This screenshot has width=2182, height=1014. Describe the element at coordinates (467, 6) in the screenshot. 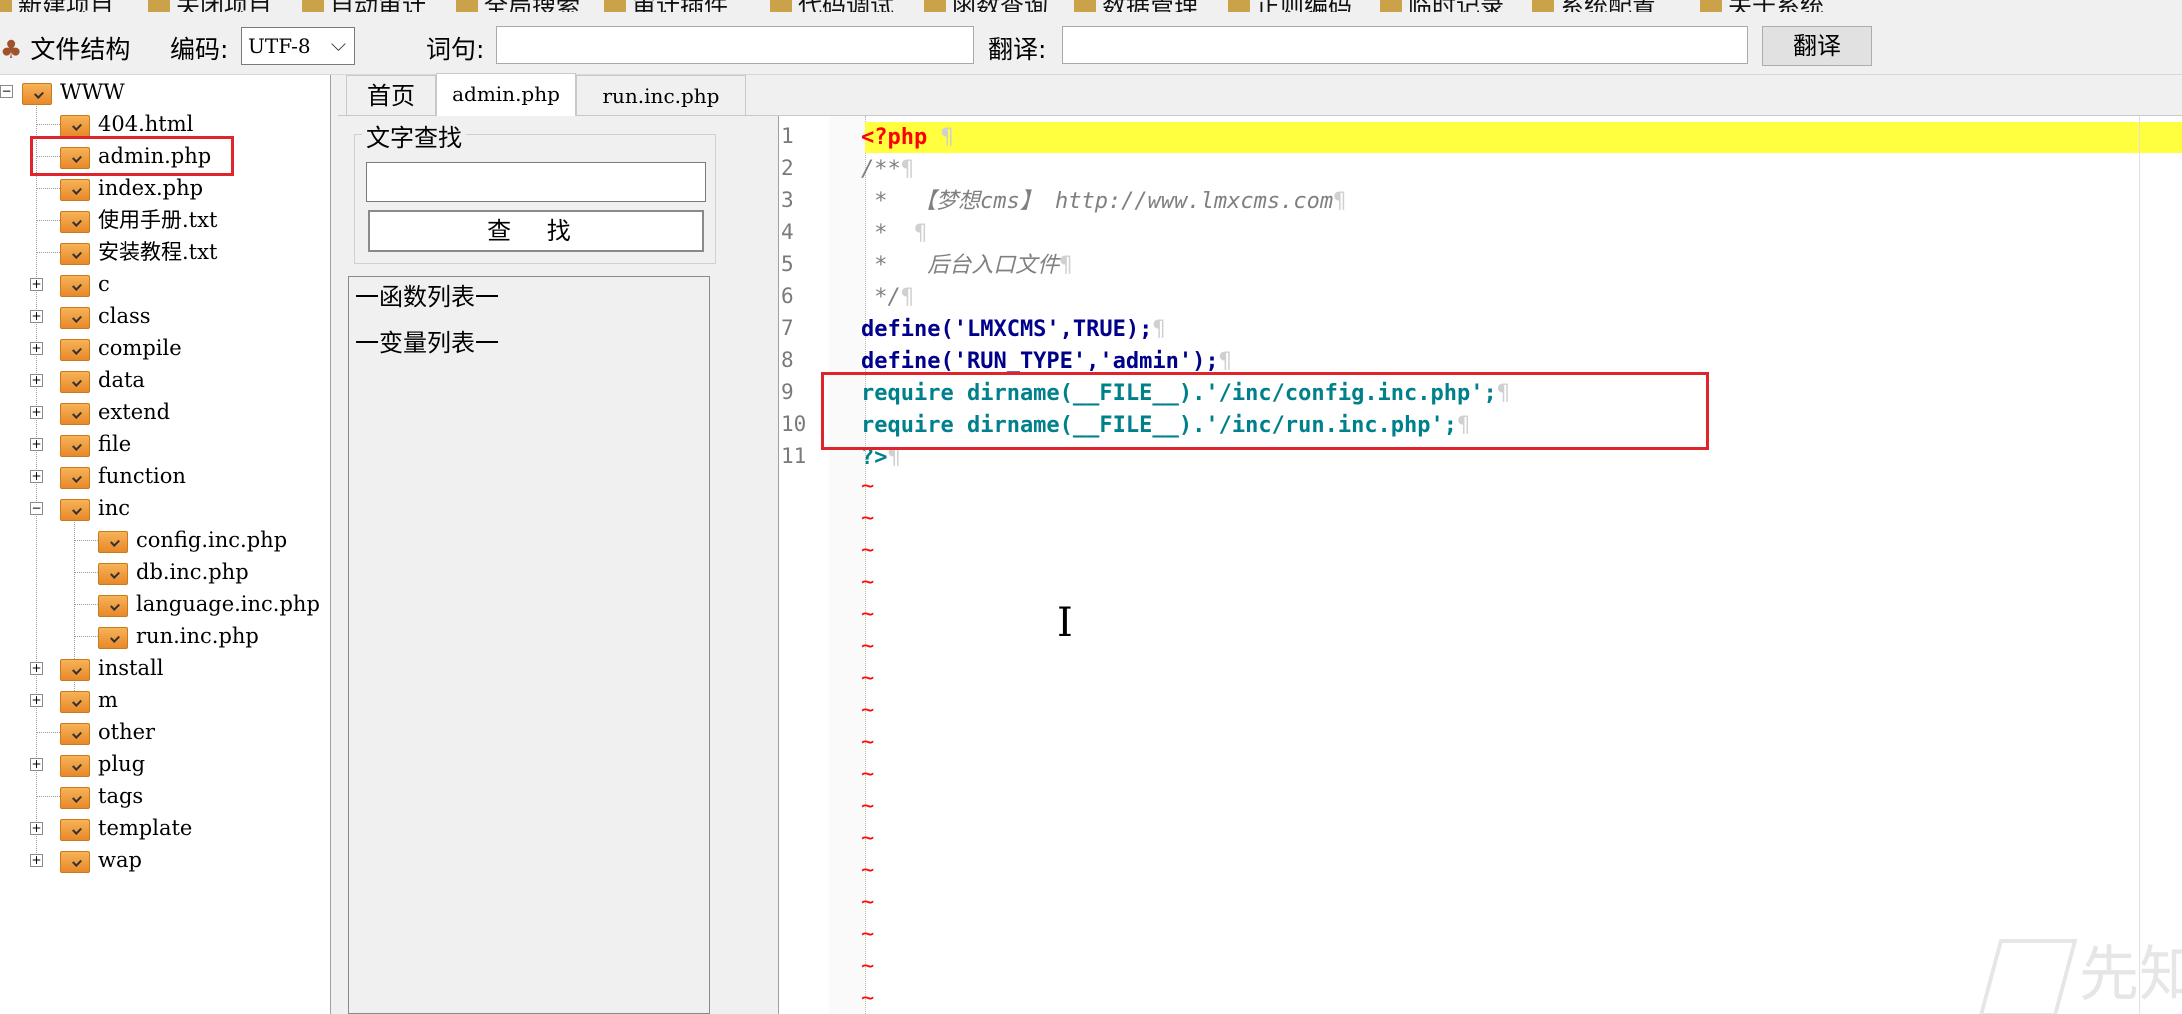

I see `global-search-icon` at that location.